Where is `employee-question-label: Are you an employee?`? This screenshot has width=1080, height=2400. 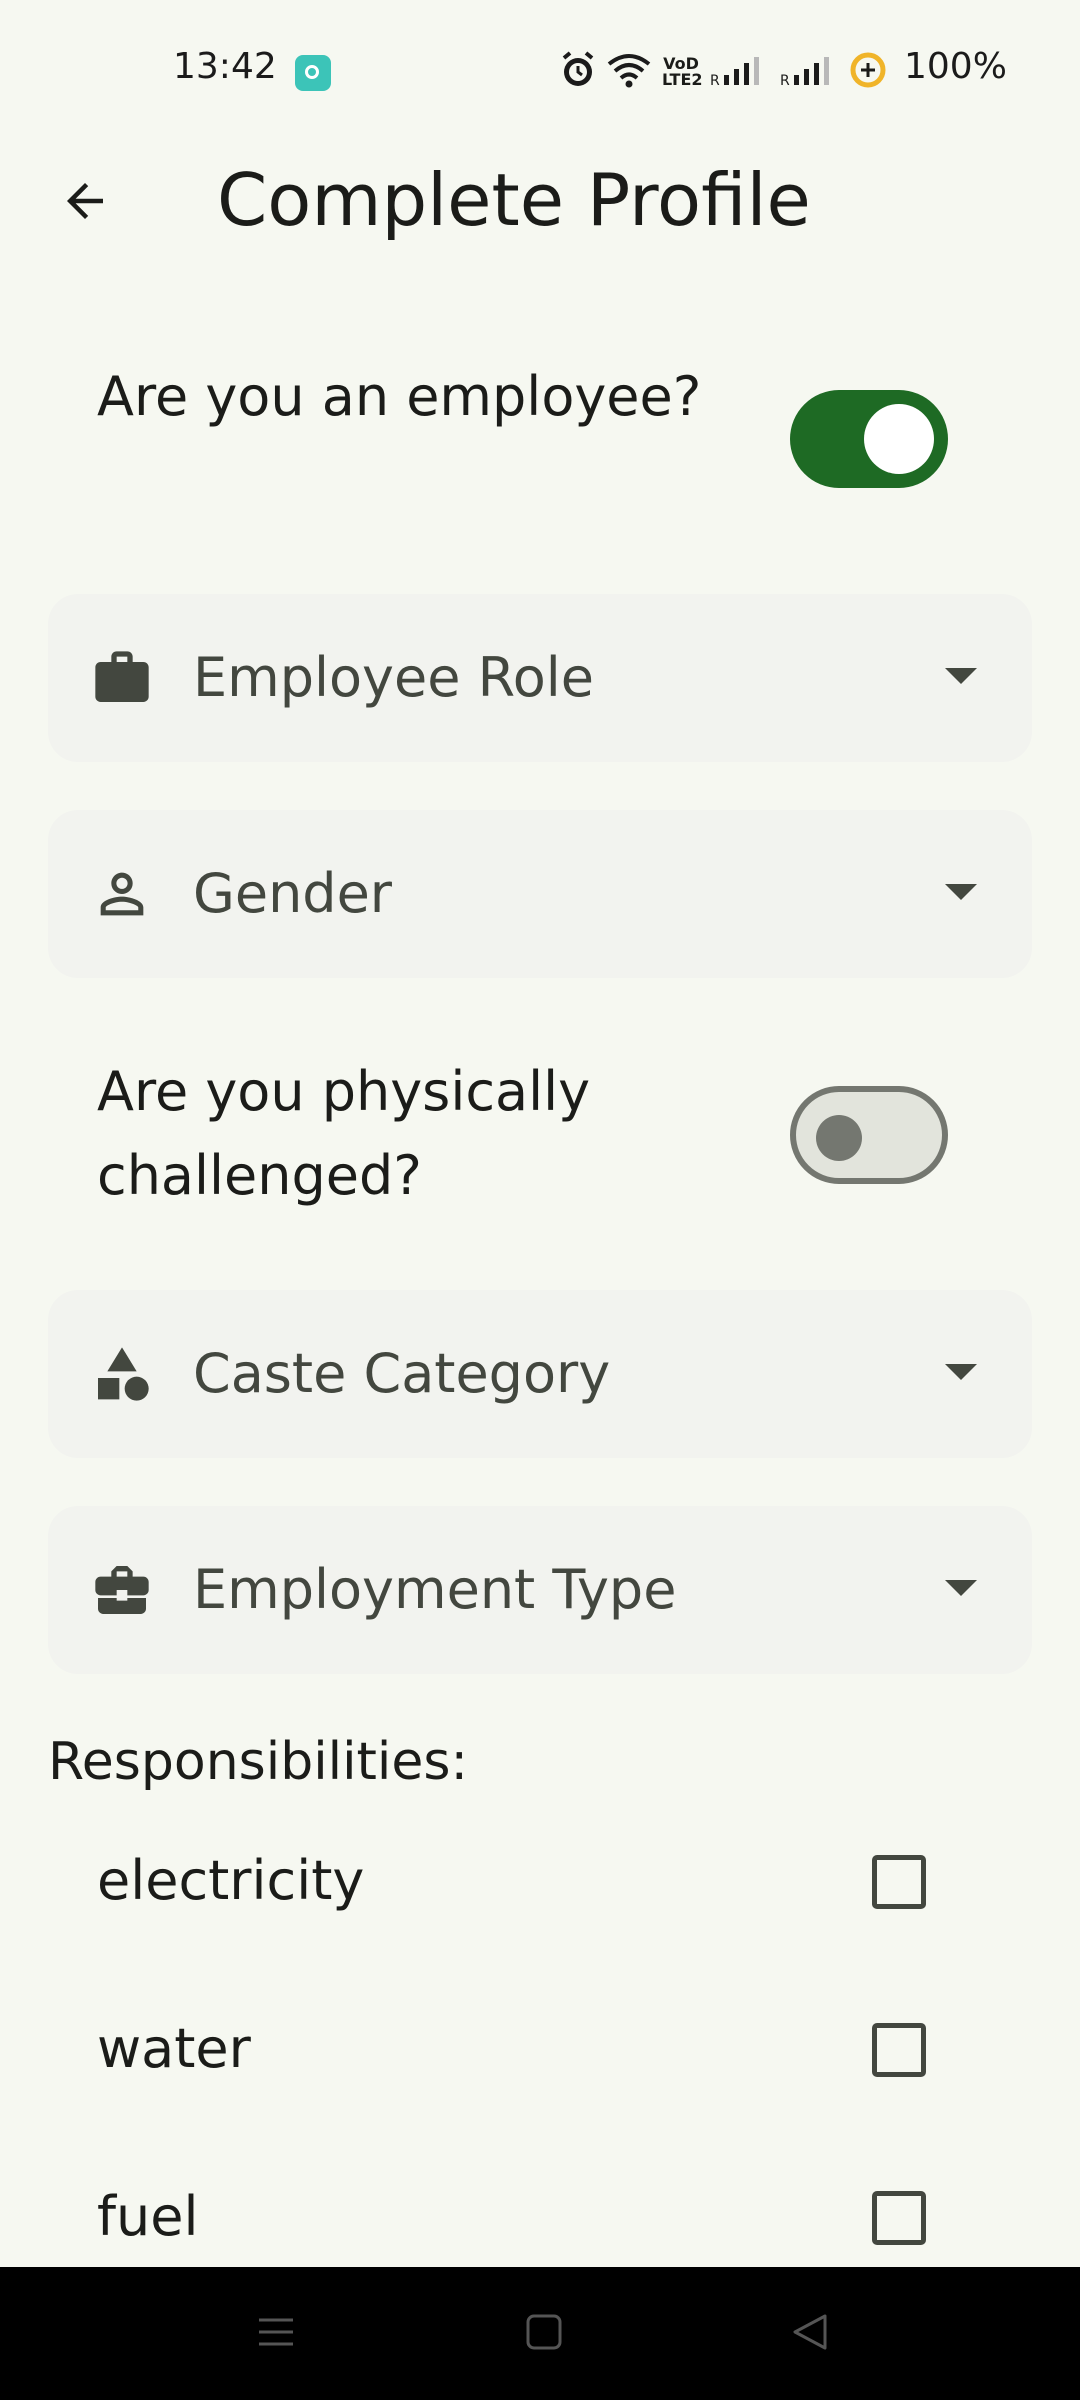
employee-question-label: Are you an employee? is located at coordinates (399, 396).